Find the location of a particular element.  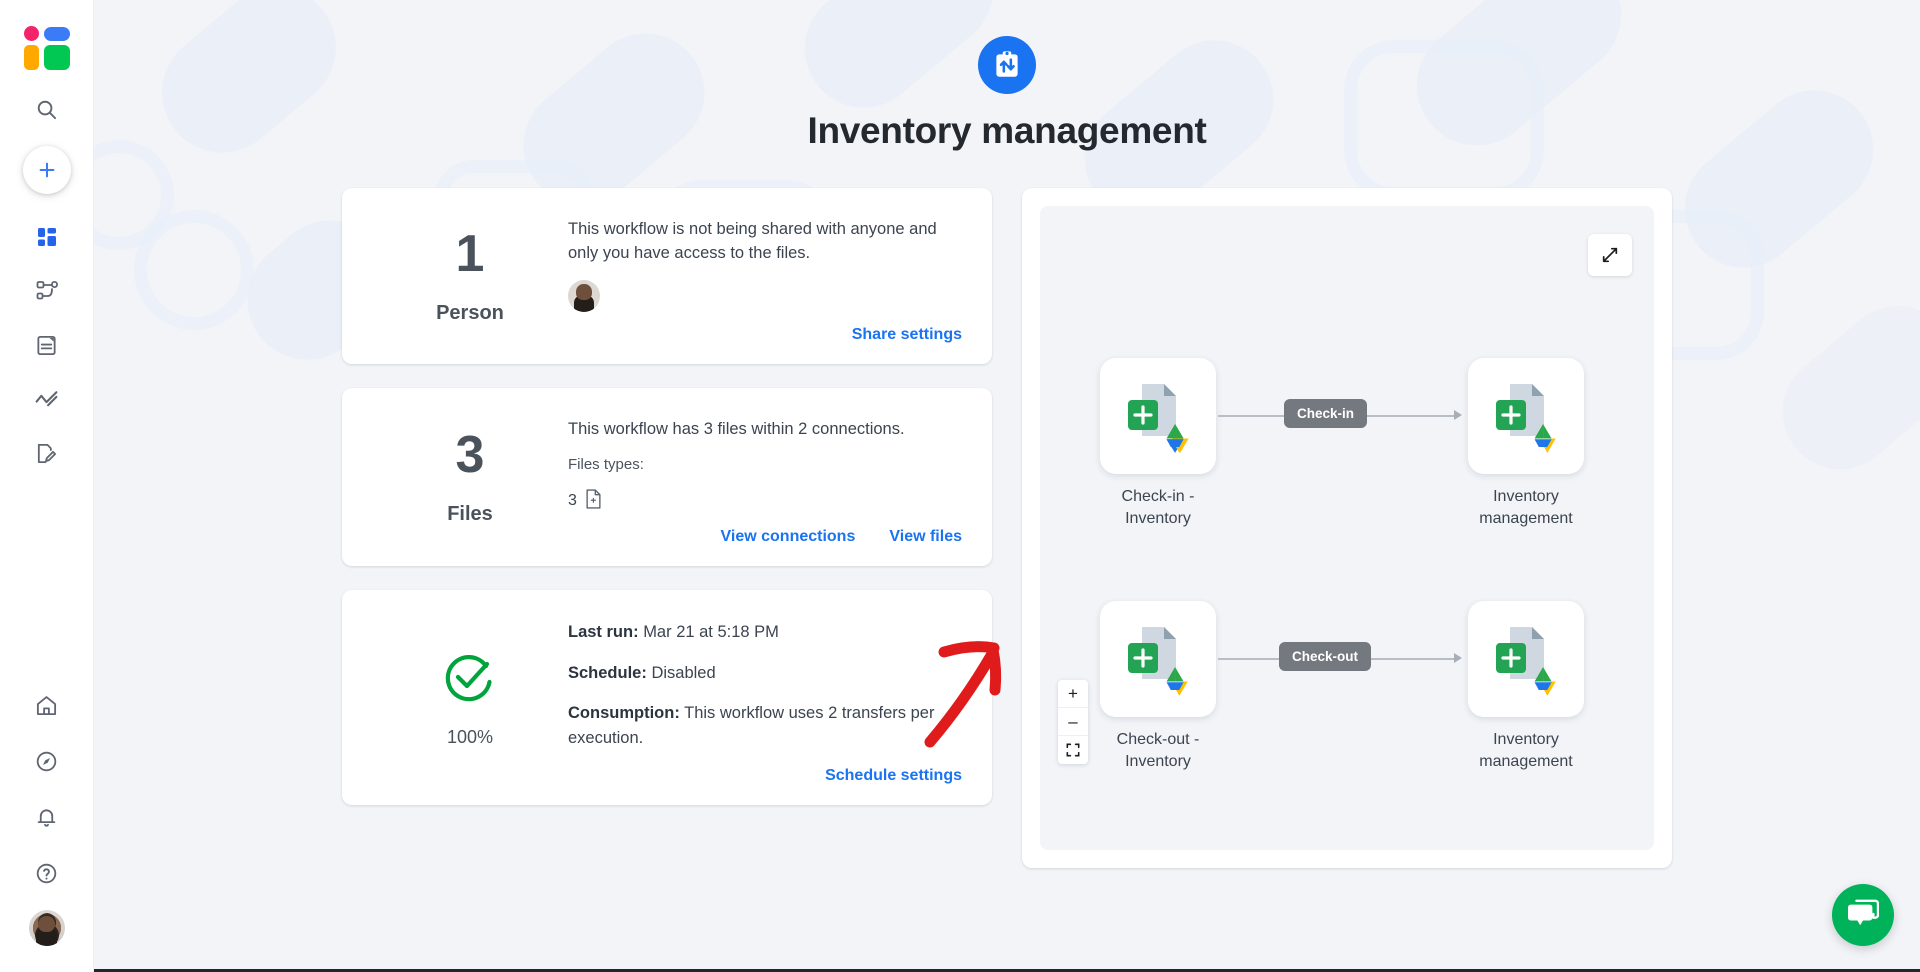

consumption-key: Consumption: is located at coordinates (624, 713).